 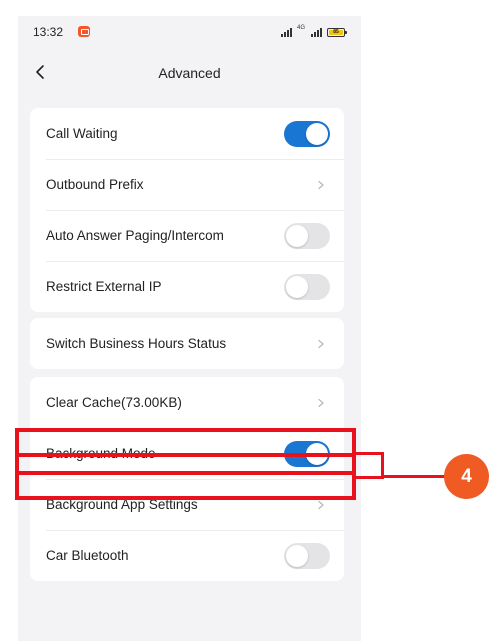 What do you see at coordinates (101, 453) in the screenshot?
I see `setting-label: Background Mode` at bounding box center [101, 453].